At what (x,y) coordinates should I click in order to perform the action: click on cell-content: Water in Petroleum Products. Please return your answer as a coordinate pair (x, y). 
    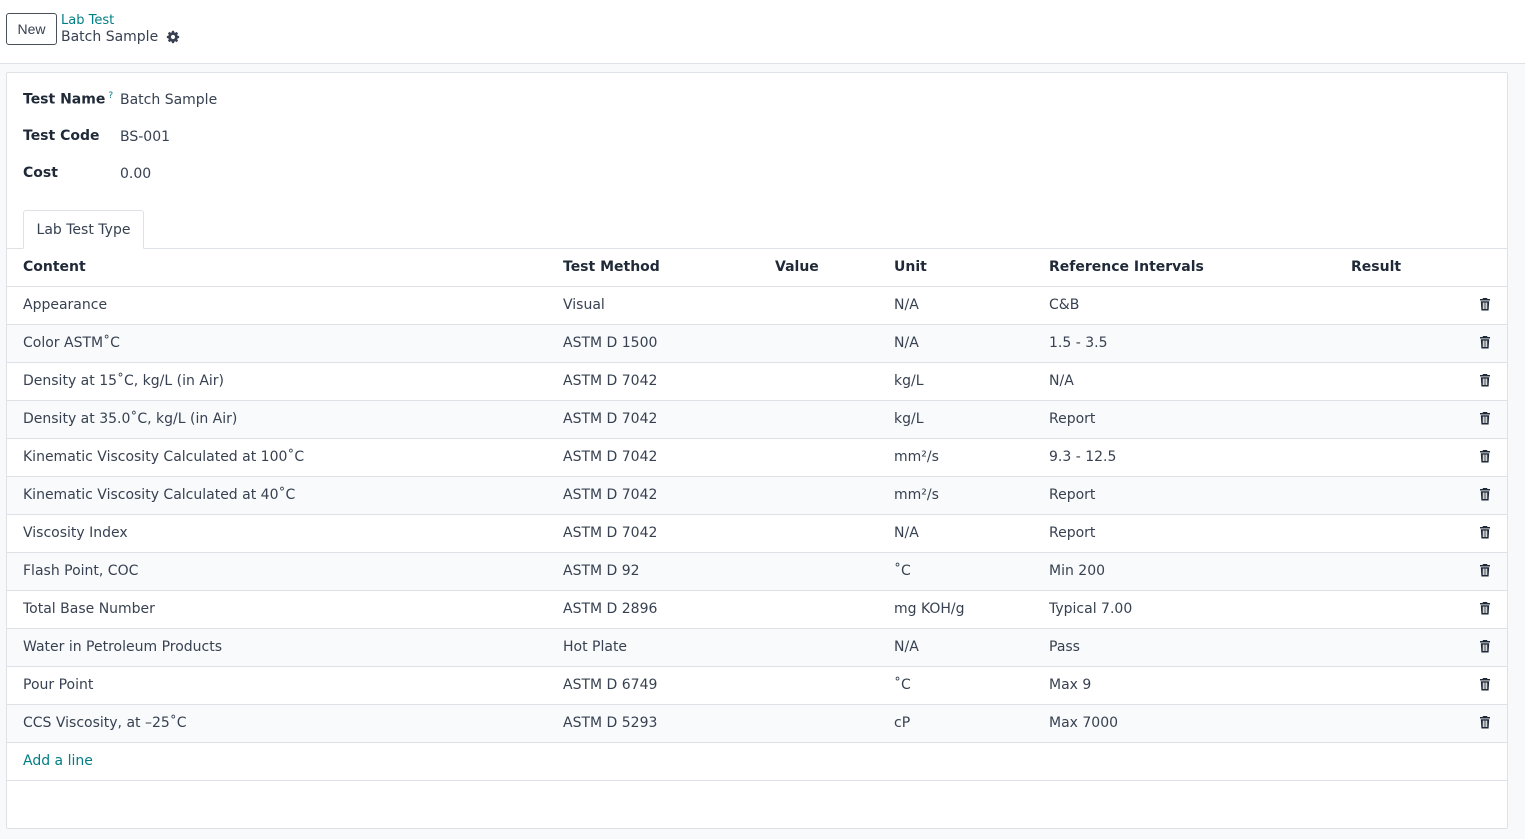
    Looking at the image, I should click on (122, 647).